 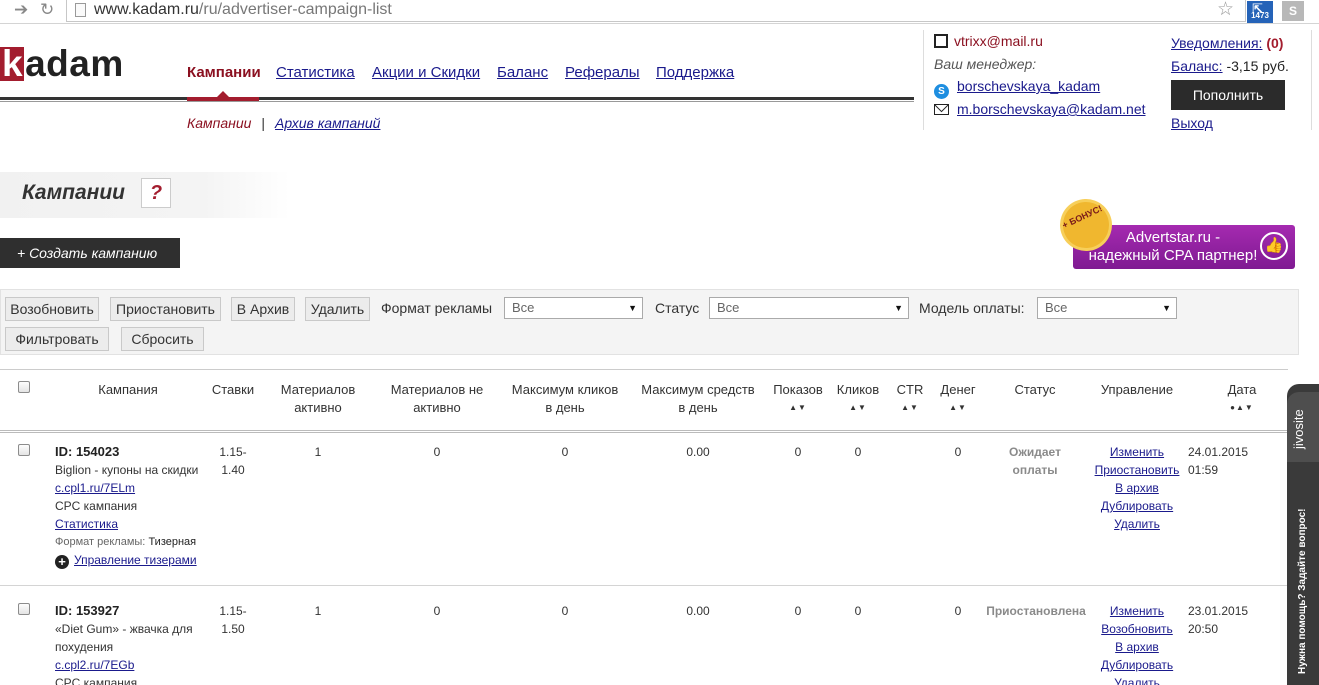 I want to click on bid-min: 1.15-, so click(x=233, y=452).